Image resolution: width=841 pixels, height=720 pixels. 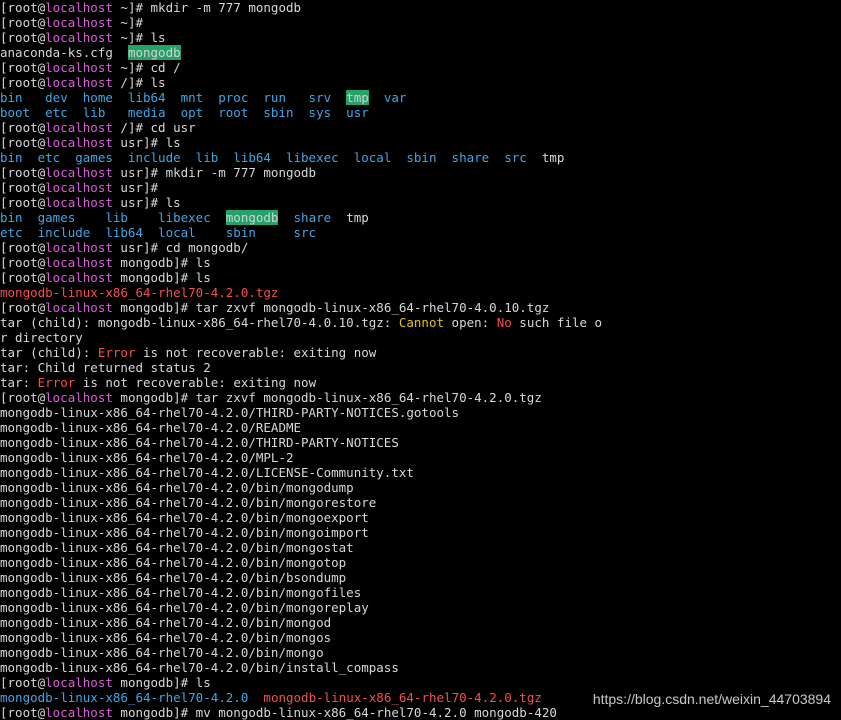 What do you see at coordinates (19, 382) in the screenshot?
I see `terminal-text: tar:` at bounding box center [19, 382].